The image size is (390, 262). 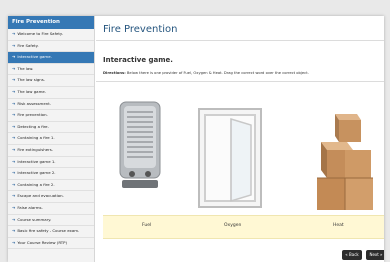 I want to click on sidebar-item: ➔ False alarms., so click(x=51, y=209).